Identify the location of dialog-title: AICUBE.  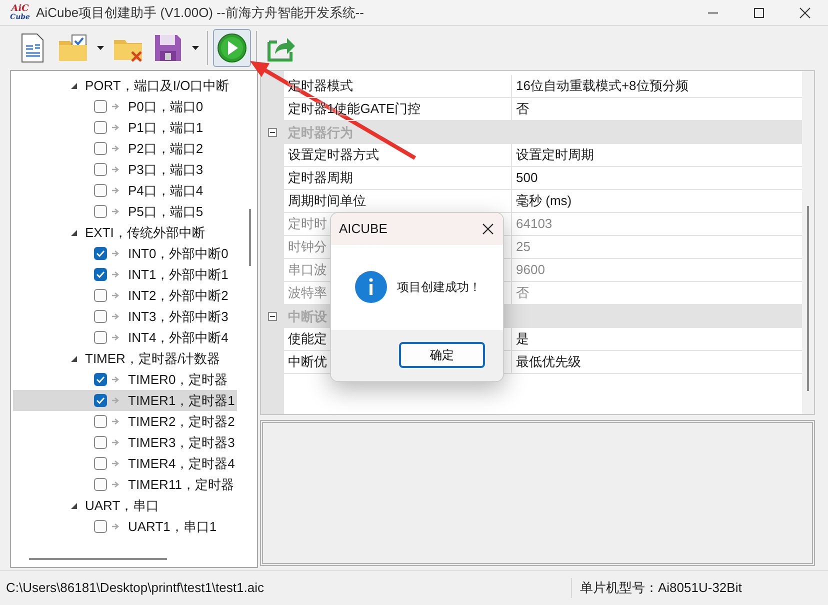
(363, 229).